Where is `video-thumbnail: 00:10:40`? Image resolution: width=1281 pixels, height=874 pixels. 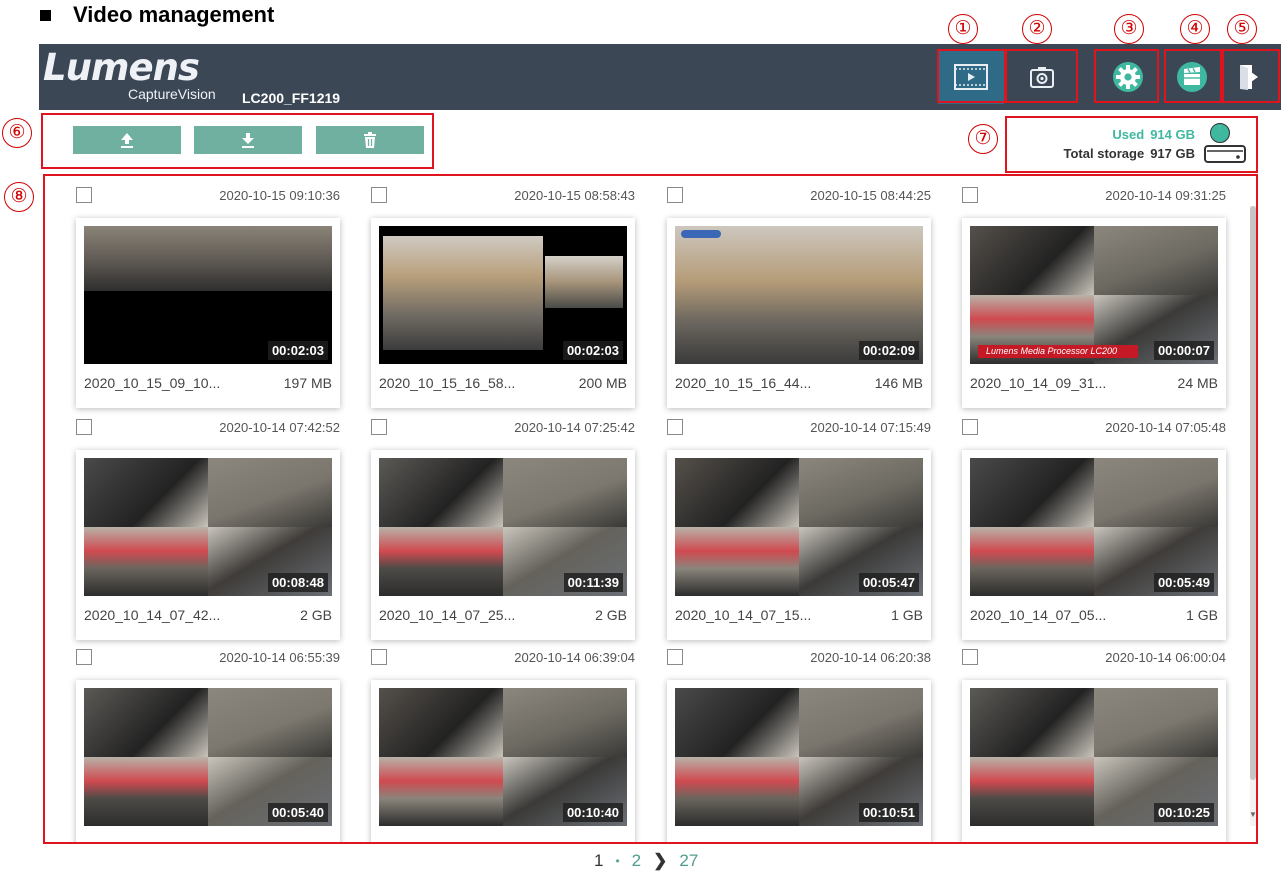
video-thumbnail: 00:10:40 is located at coordinates (503, 757).